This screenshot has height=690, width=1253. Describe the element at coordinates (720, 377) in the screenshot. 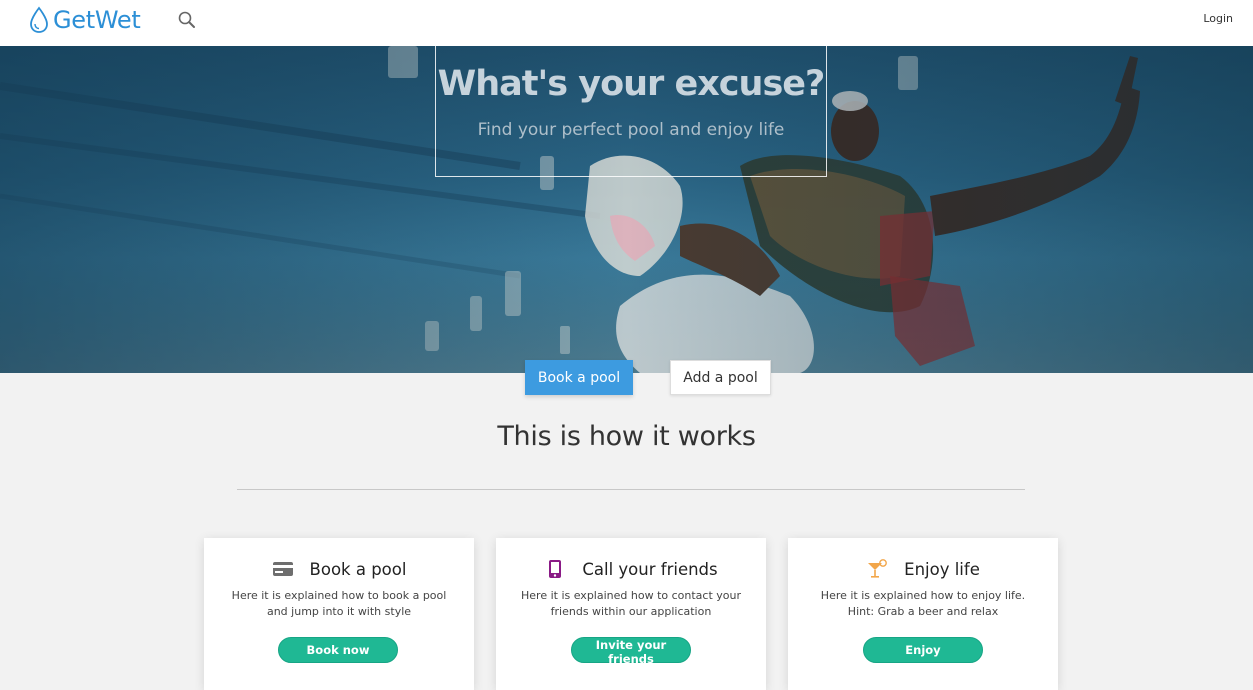

I see `add-a-pool-button: Add a pool` at that location.